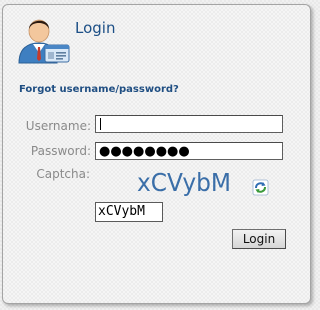 The height and width of the screenshot is (310, 320). I want to click on password-mask: ●●●●●●●●, so click(144, 151).